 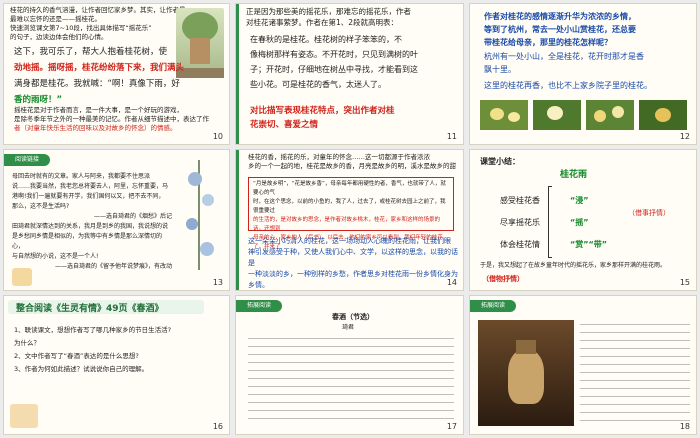 What do you see at coordinates (451, 136) in the screenshot?
I see `page-number: 11` at bounding box center [451, 136].